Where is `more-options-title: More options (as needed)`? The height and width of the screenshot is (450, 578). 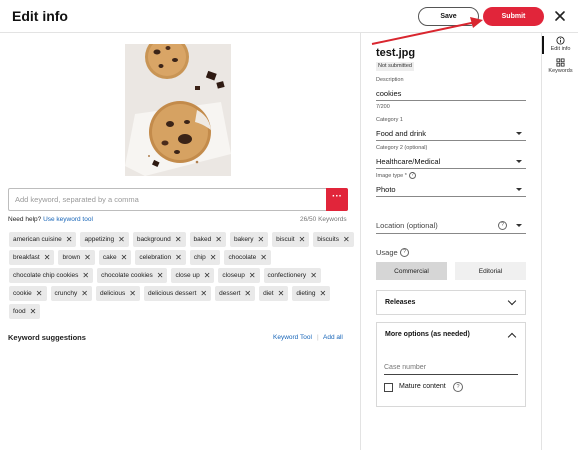
more-options-title: More options (as needed) is located at coordinates (427, 334).